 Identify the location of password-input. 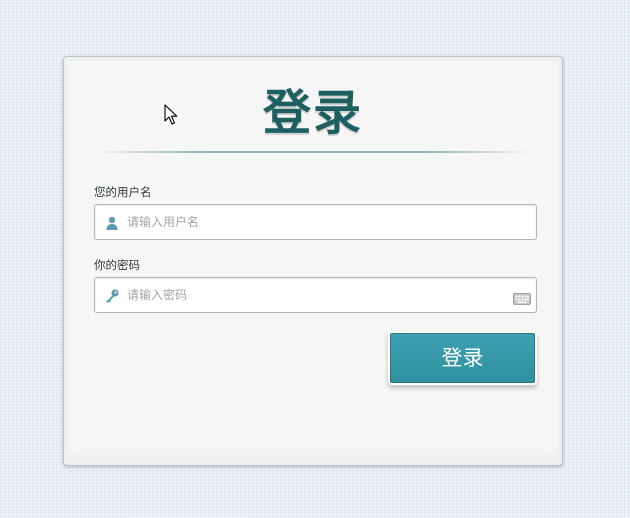
(312, 295).